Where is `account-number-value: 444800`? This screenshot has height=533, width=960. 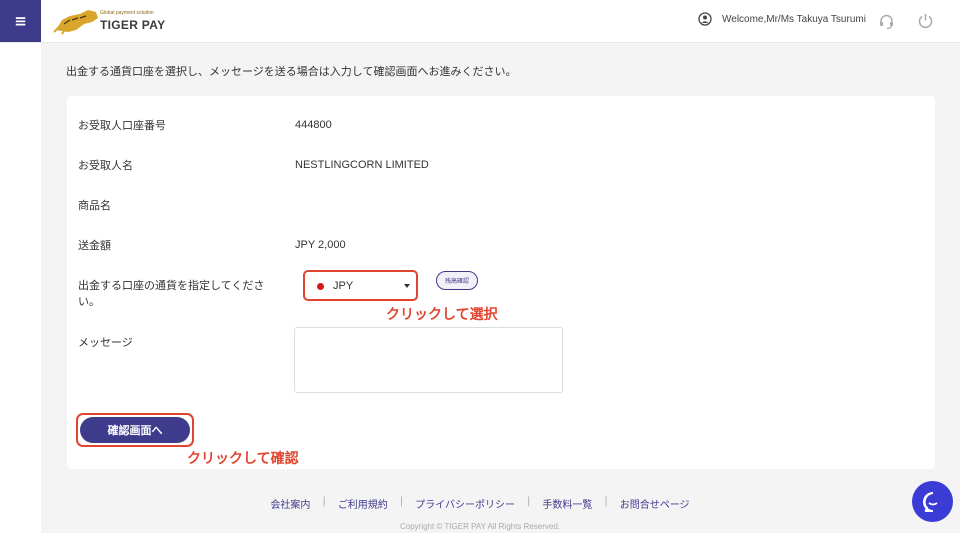 account-number-value: 444800 is located at coordinates (313, 125).